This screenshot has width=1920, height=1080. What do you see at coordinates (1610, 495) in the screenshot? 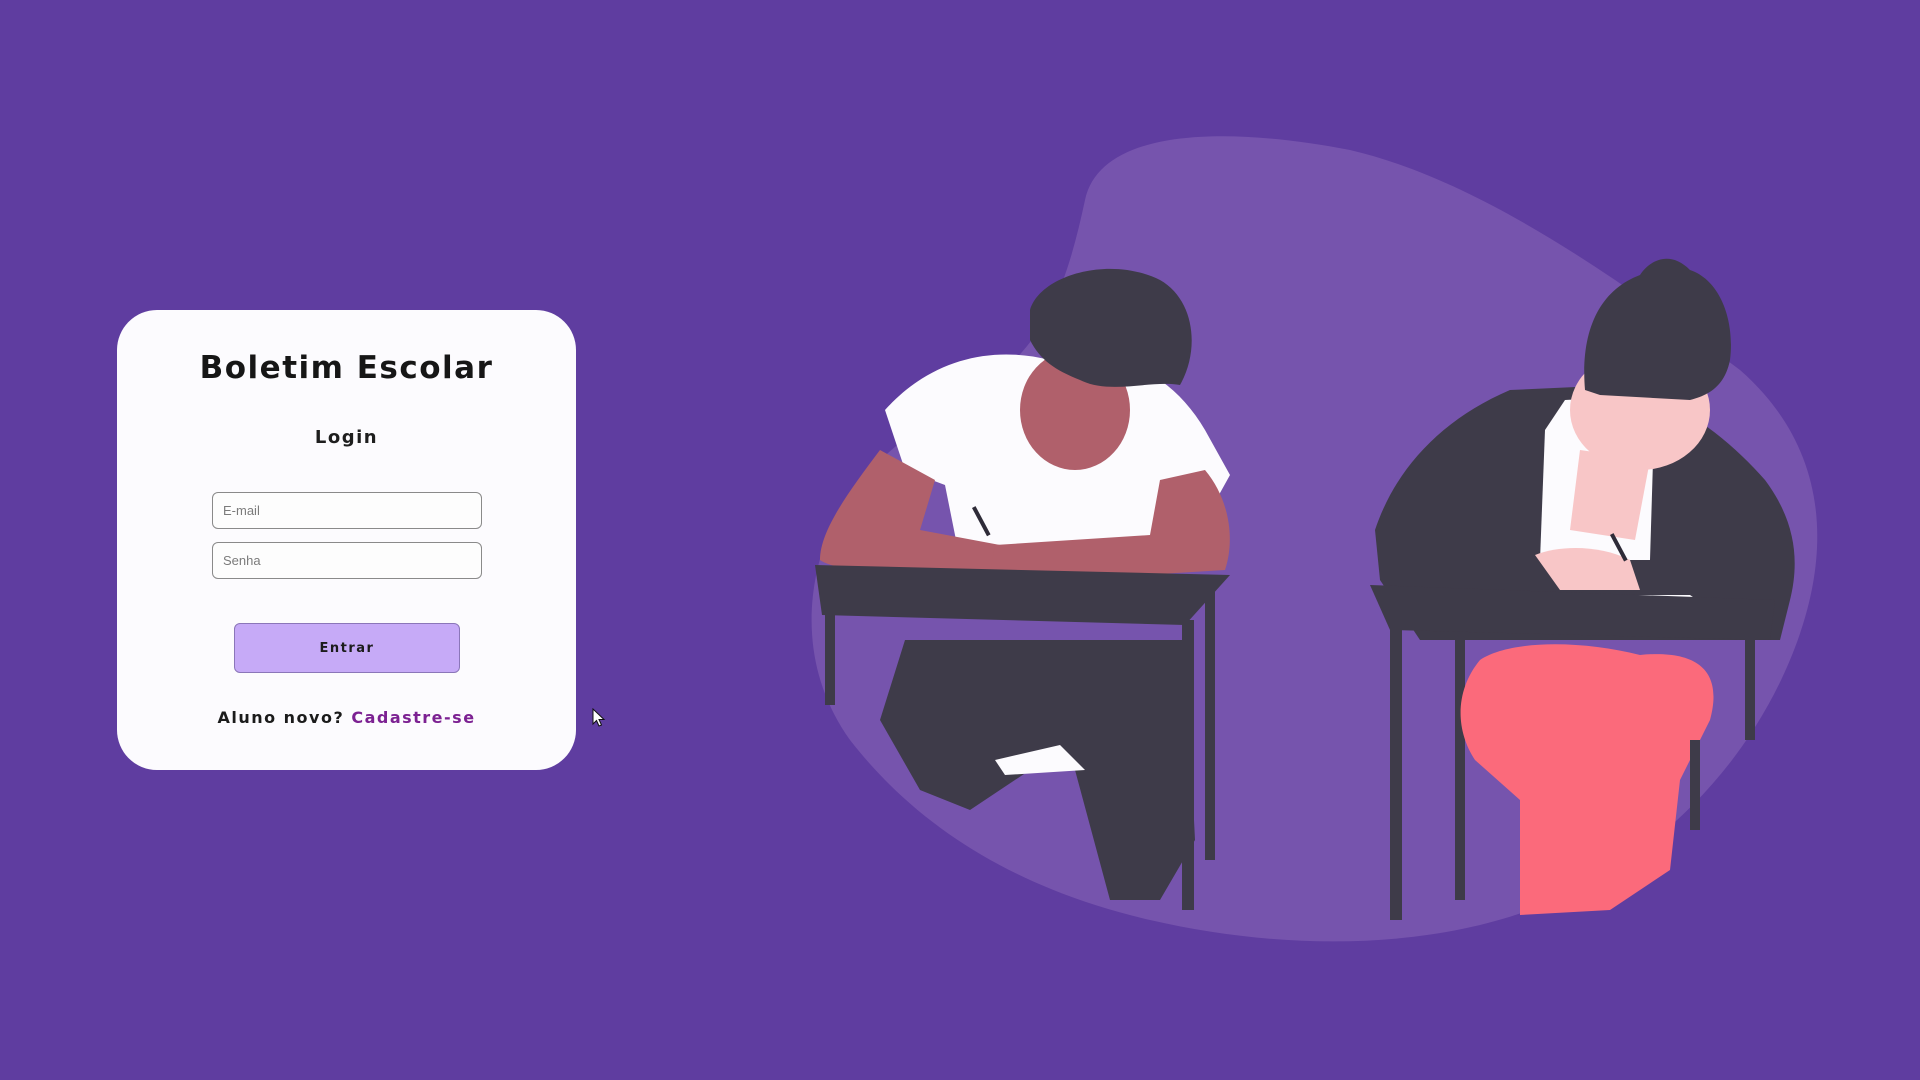
I see `right-student-neck` at bounding box center [1610, 495].